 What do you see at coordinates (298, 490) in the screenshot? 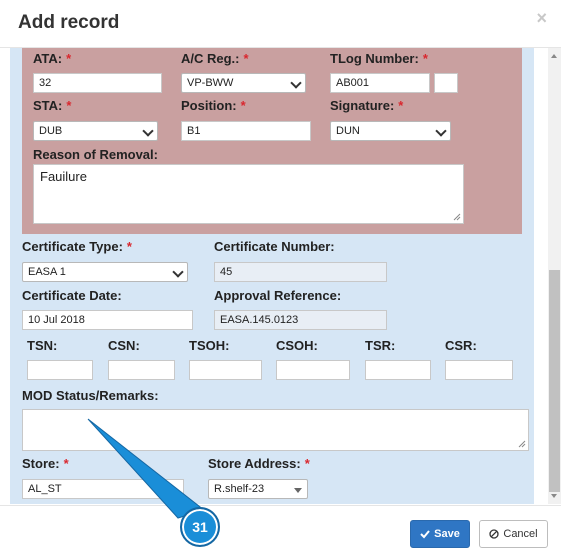
I see `caret-down-icon` at bounding box center [298, 490].